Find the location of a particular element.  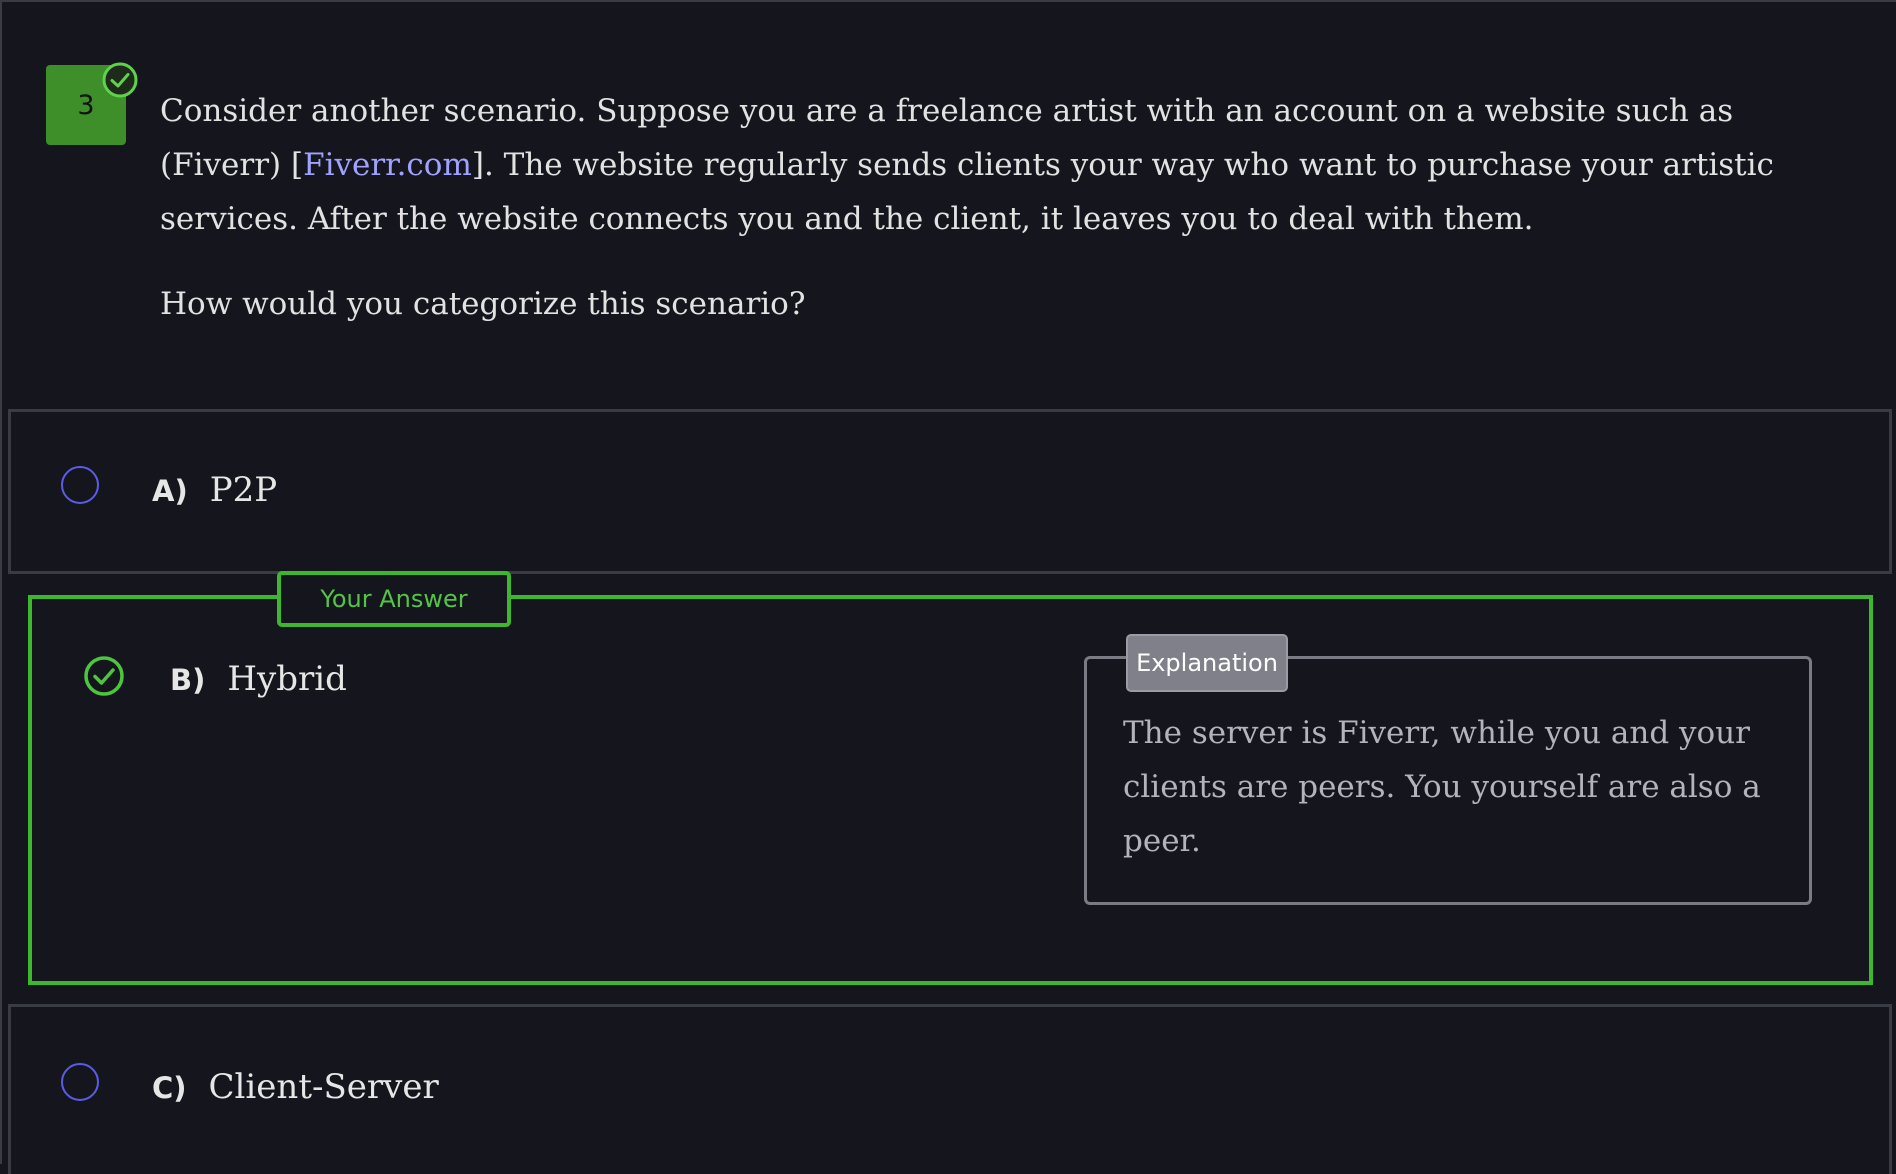

option-b-label: B) Hybrid is located at coordinates (258, 679).